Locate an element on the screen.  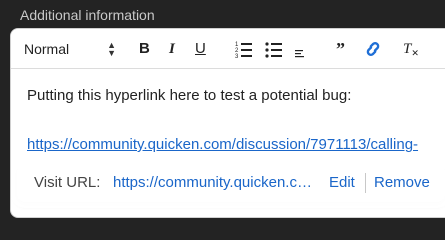
ordered-list-icon: 1 2 3 is located at coordinates (243, 51).